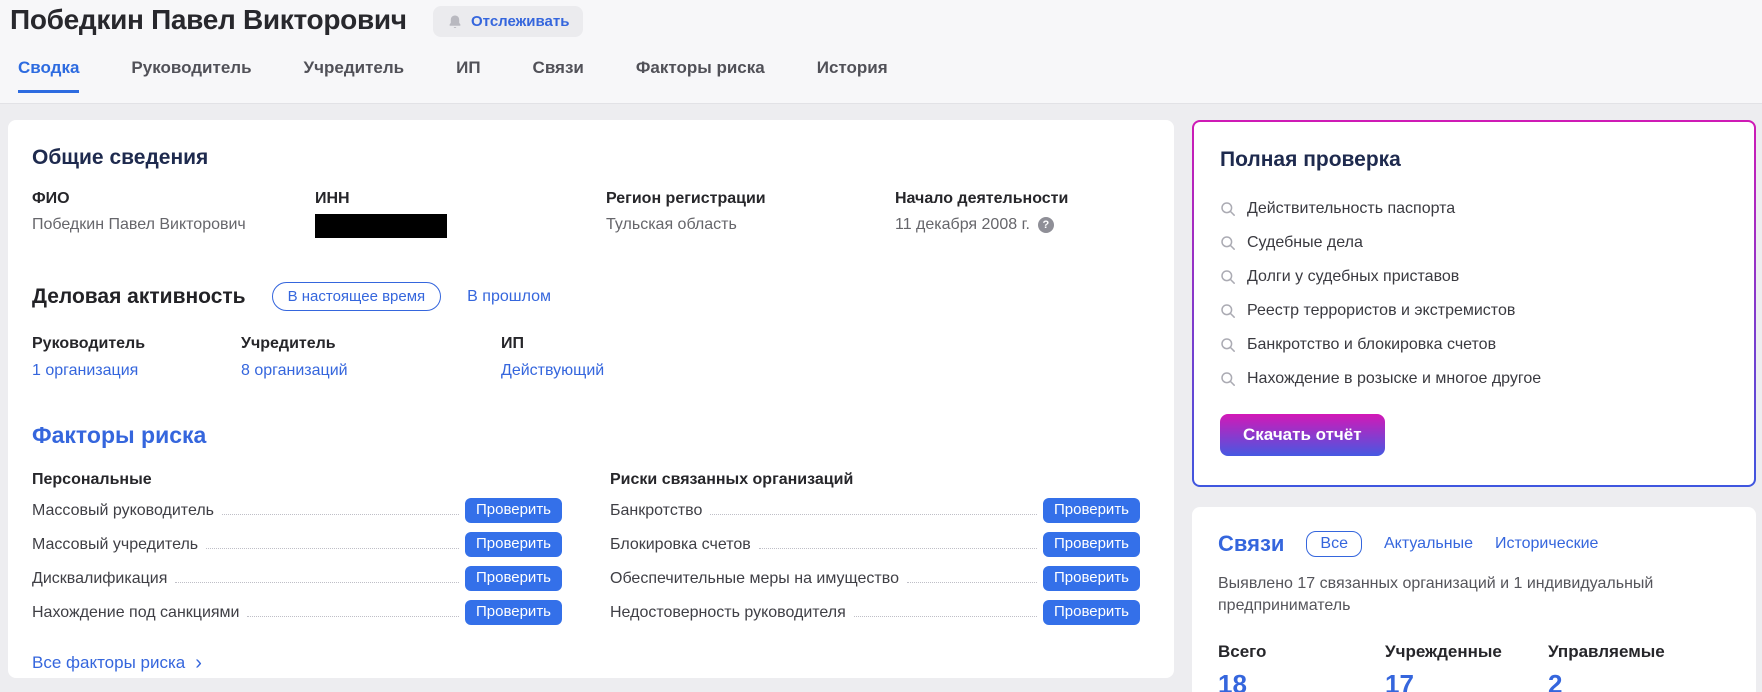  I want to click on filter-actual-link: Актуальные, so click(1428, 544).